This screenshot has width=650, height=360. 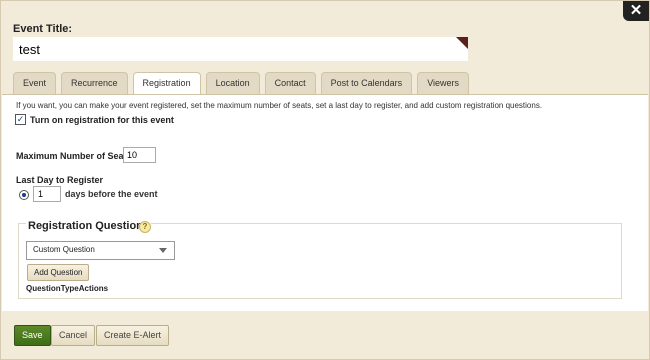 What do you see at coordinates (102, 119) in the screenshot?
I see `registration-checkbox-label: Turn on registration for this event` at bounding box center [102, 119].